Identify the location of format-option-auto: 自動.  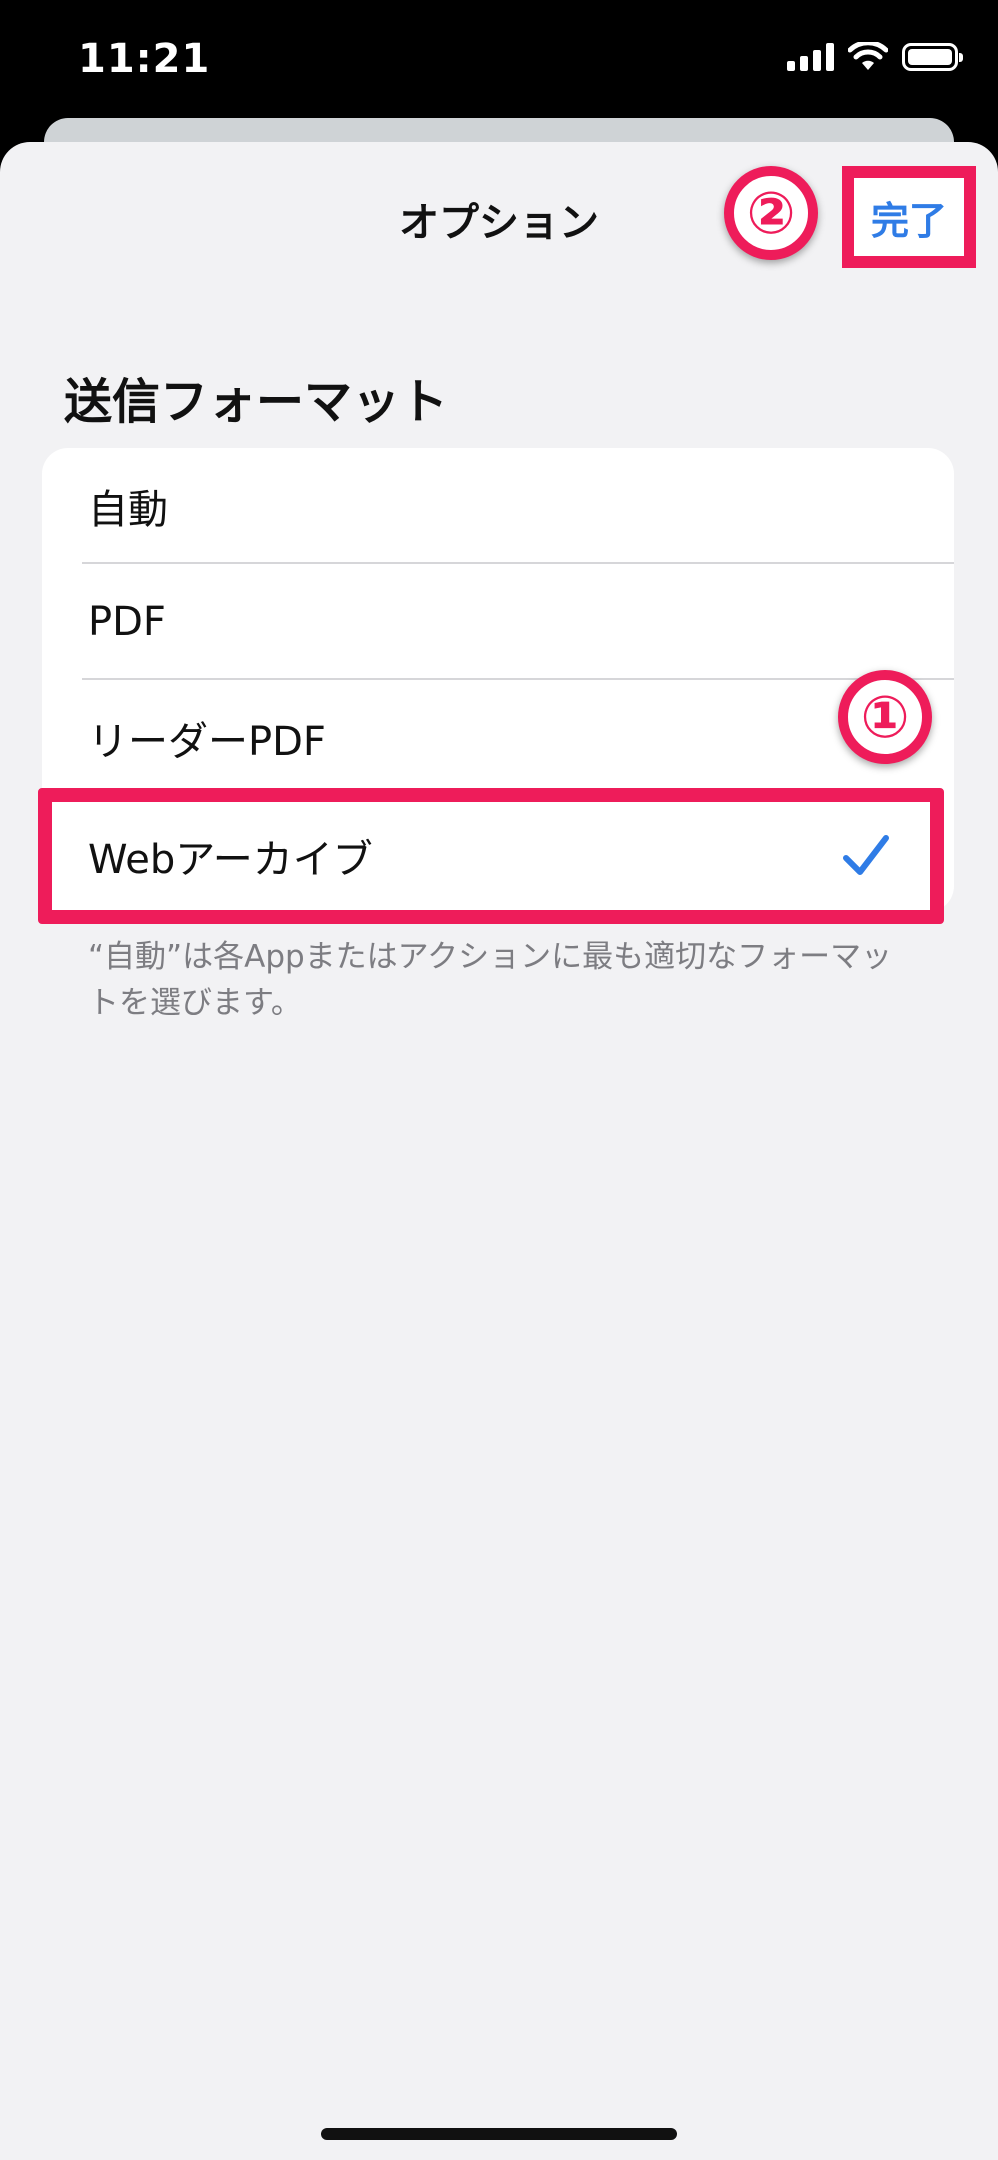
(498, 506).